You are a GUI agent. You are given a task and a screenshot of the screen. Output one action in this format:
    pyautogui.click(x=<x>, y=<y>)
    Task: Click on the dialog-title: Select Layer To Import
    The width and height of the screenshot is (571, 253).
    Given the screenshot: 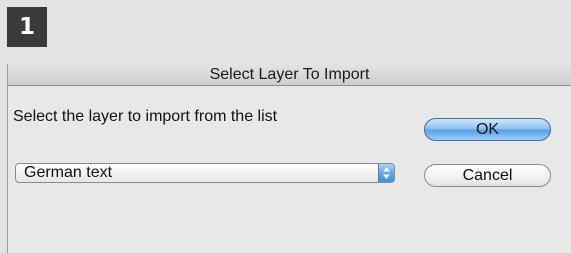 What is the action you would take?
    pyautogui.click(x=289, y=74)
    